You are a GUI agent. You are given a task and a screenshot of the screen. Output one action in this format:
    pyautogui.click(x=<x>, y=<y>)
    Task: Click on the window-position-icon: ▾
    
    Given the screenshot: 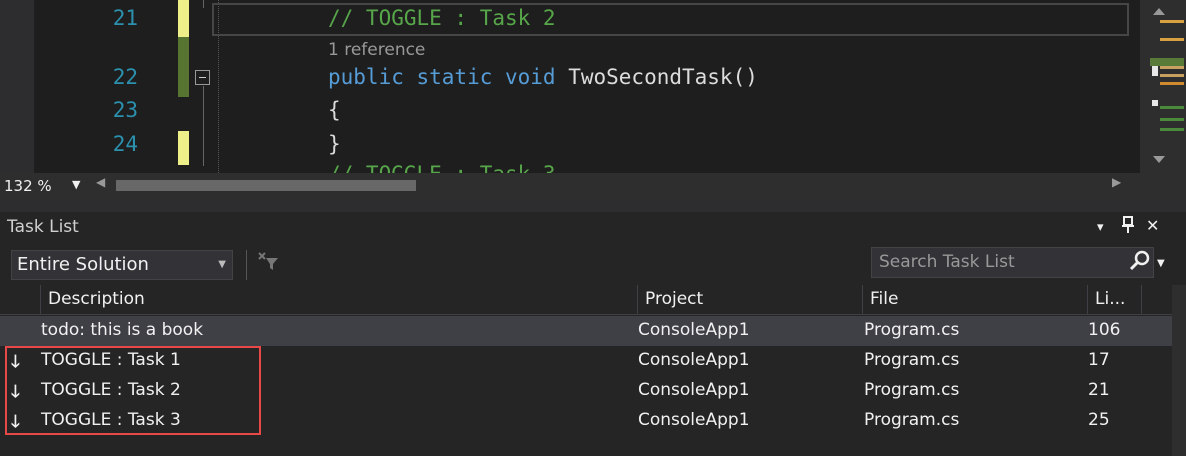 What is the action you would take?
    pyautogui.click(x=1100, y=227)
    